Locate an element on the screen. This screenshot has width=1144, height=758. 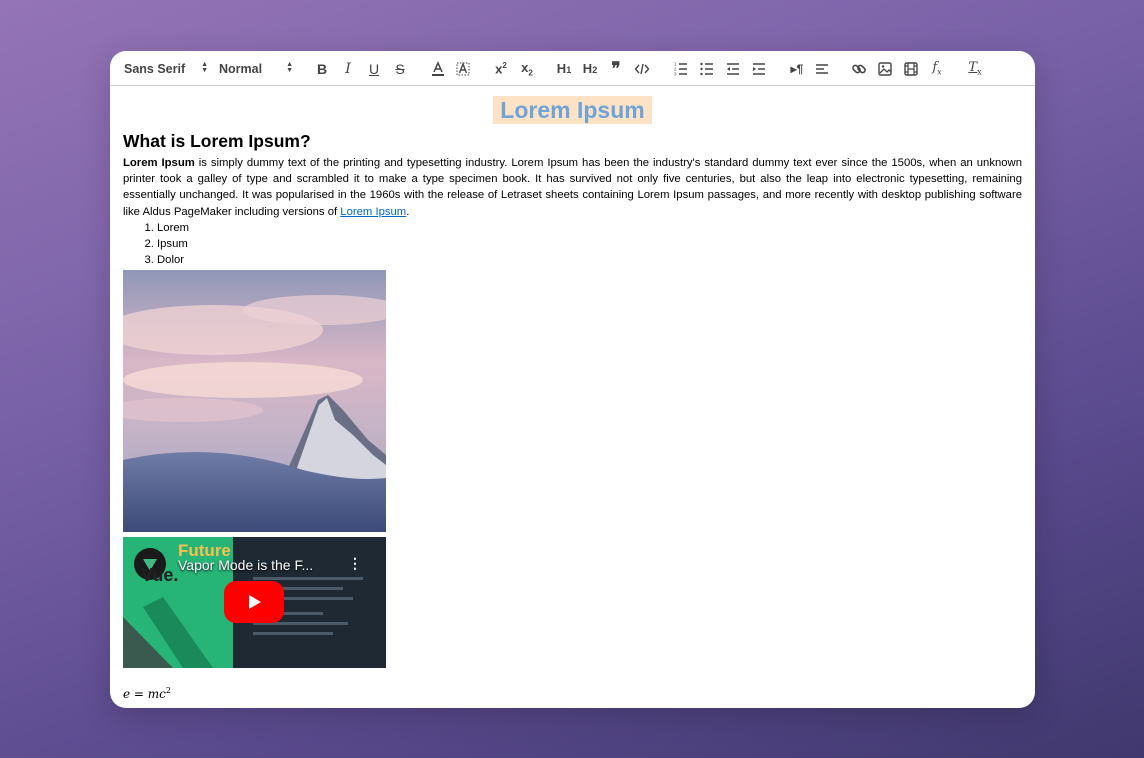
formula-icon: fx is located at coordinates (937, 68).